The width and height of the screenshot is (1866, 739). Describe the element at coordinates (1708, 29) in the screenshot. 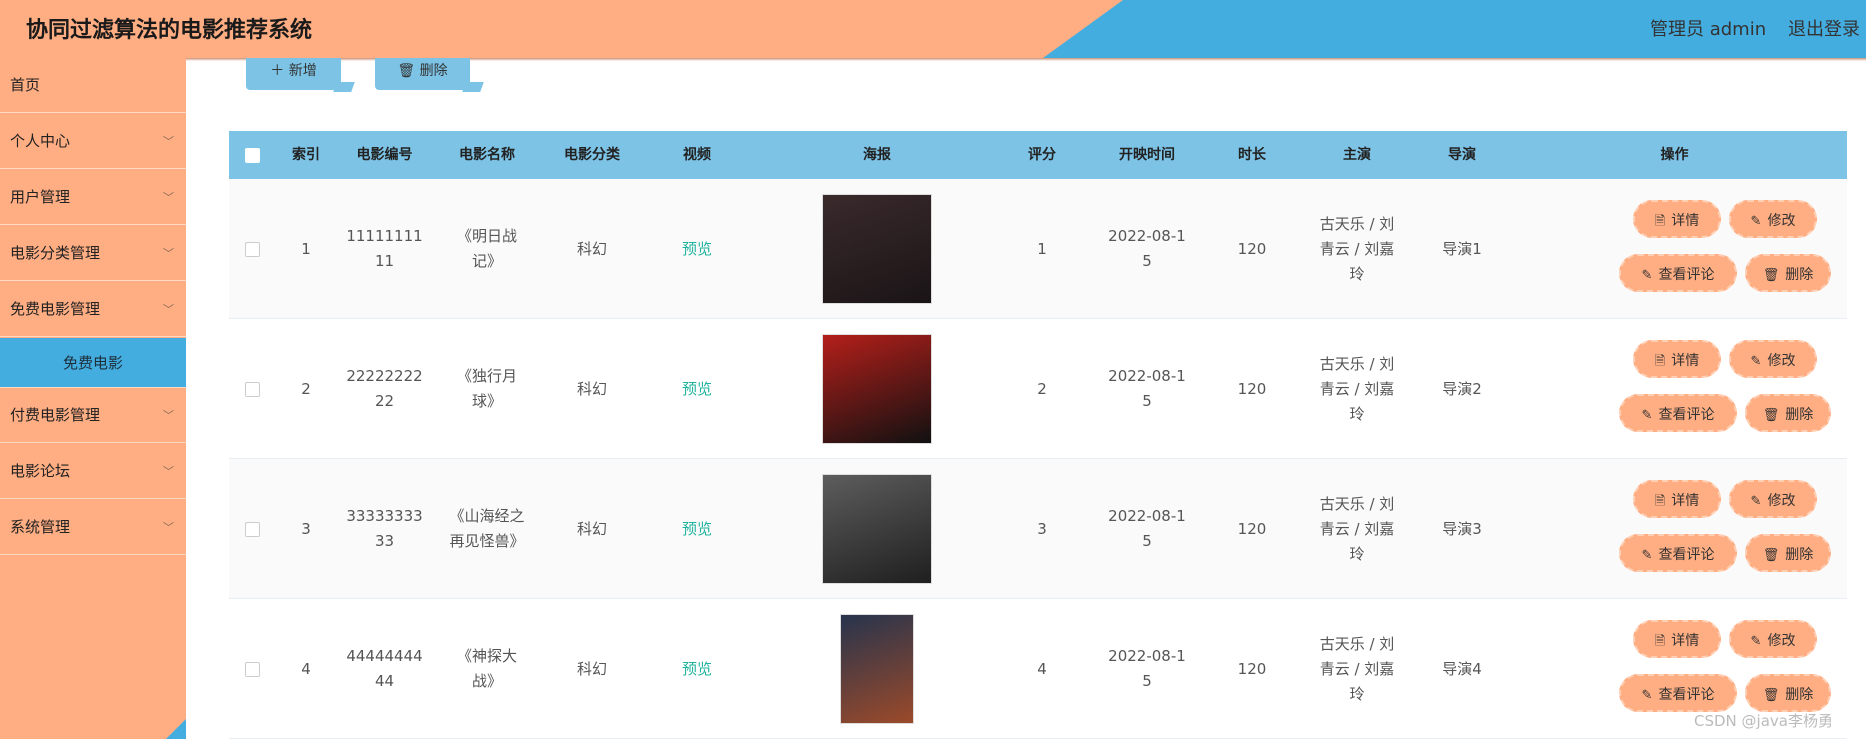

I see `current-user: 管理员 admin` at that location.